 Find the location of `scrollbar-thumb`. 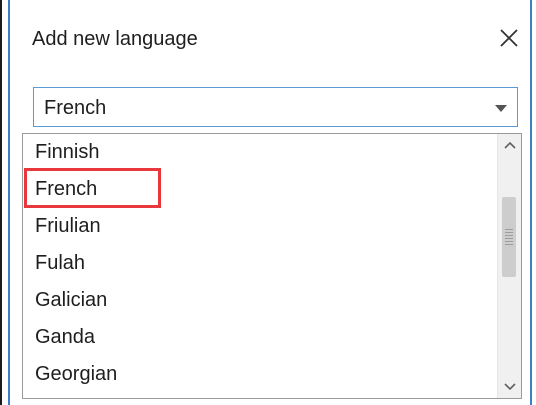

scrollbar-thumb is located at coordinates (509, 237).